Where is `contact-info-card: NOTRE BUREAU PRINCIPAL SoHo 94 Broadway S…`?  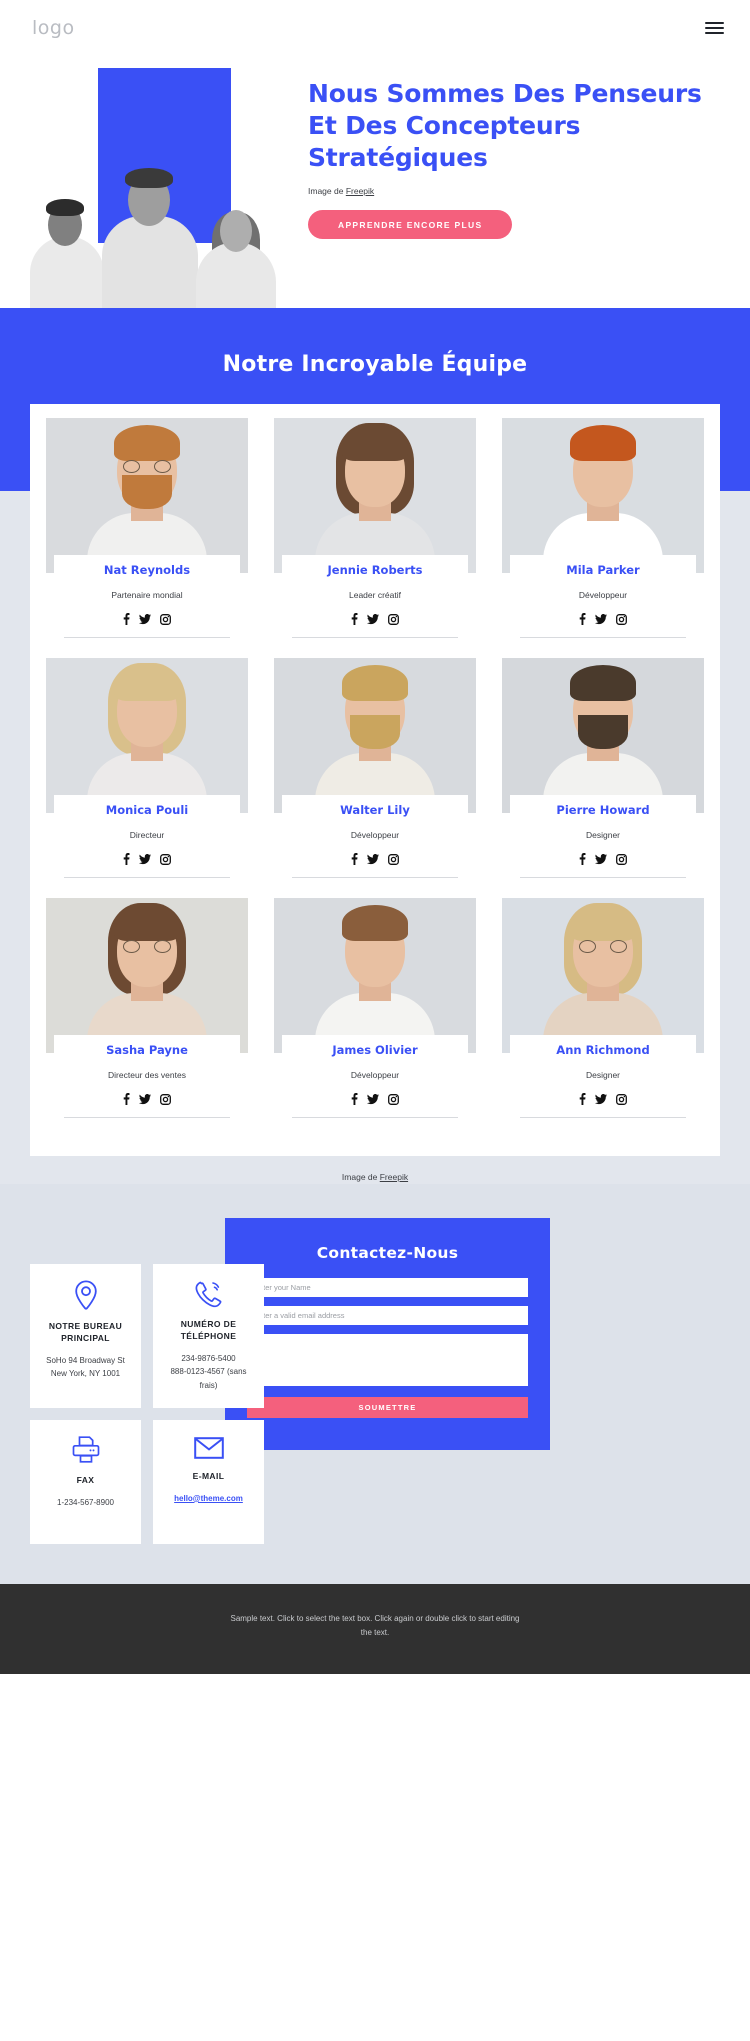 contact-info-card: NOTRE BUREAU PRINCIPAL SoHo 94 Broadway S… is located at coordinates (85, 1336).